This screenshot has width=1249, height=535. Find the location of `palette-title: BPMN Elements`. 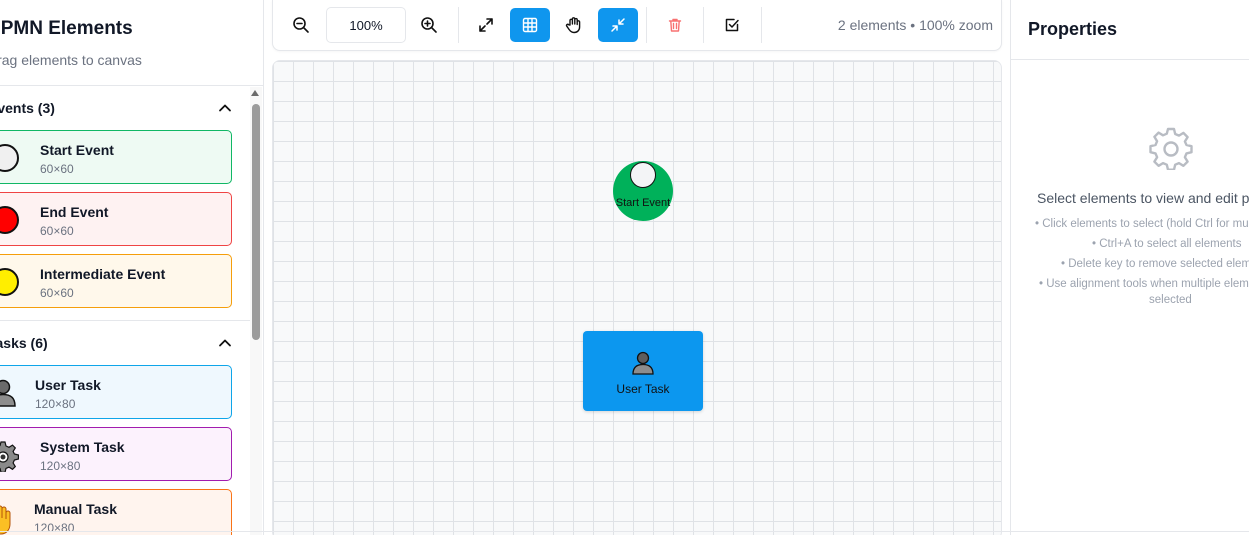

palette-title: BPMN Elements is located at coordinates (66, 28).